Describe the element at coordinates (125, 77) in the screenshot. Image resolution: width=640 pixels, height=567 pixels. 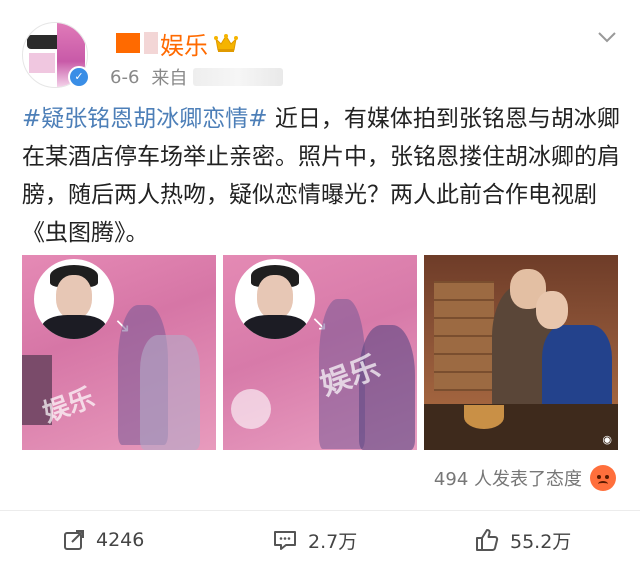
I see `post-date: 6-6` at that location.